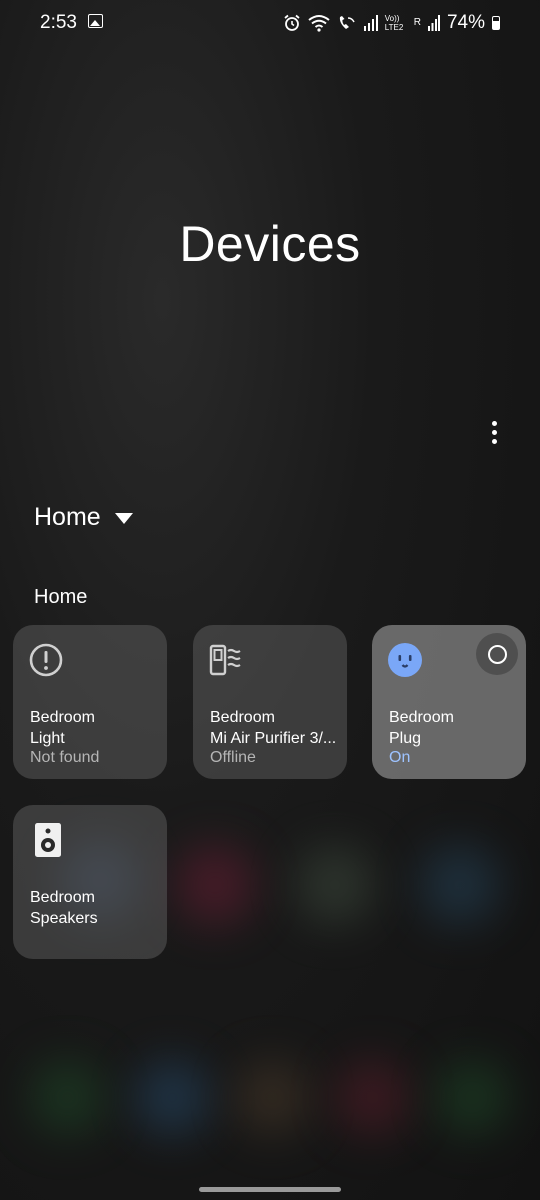  Describe the element at coordinates (123, 518) in the screenshot. I see `dropdown-arrow-icon` at that location.